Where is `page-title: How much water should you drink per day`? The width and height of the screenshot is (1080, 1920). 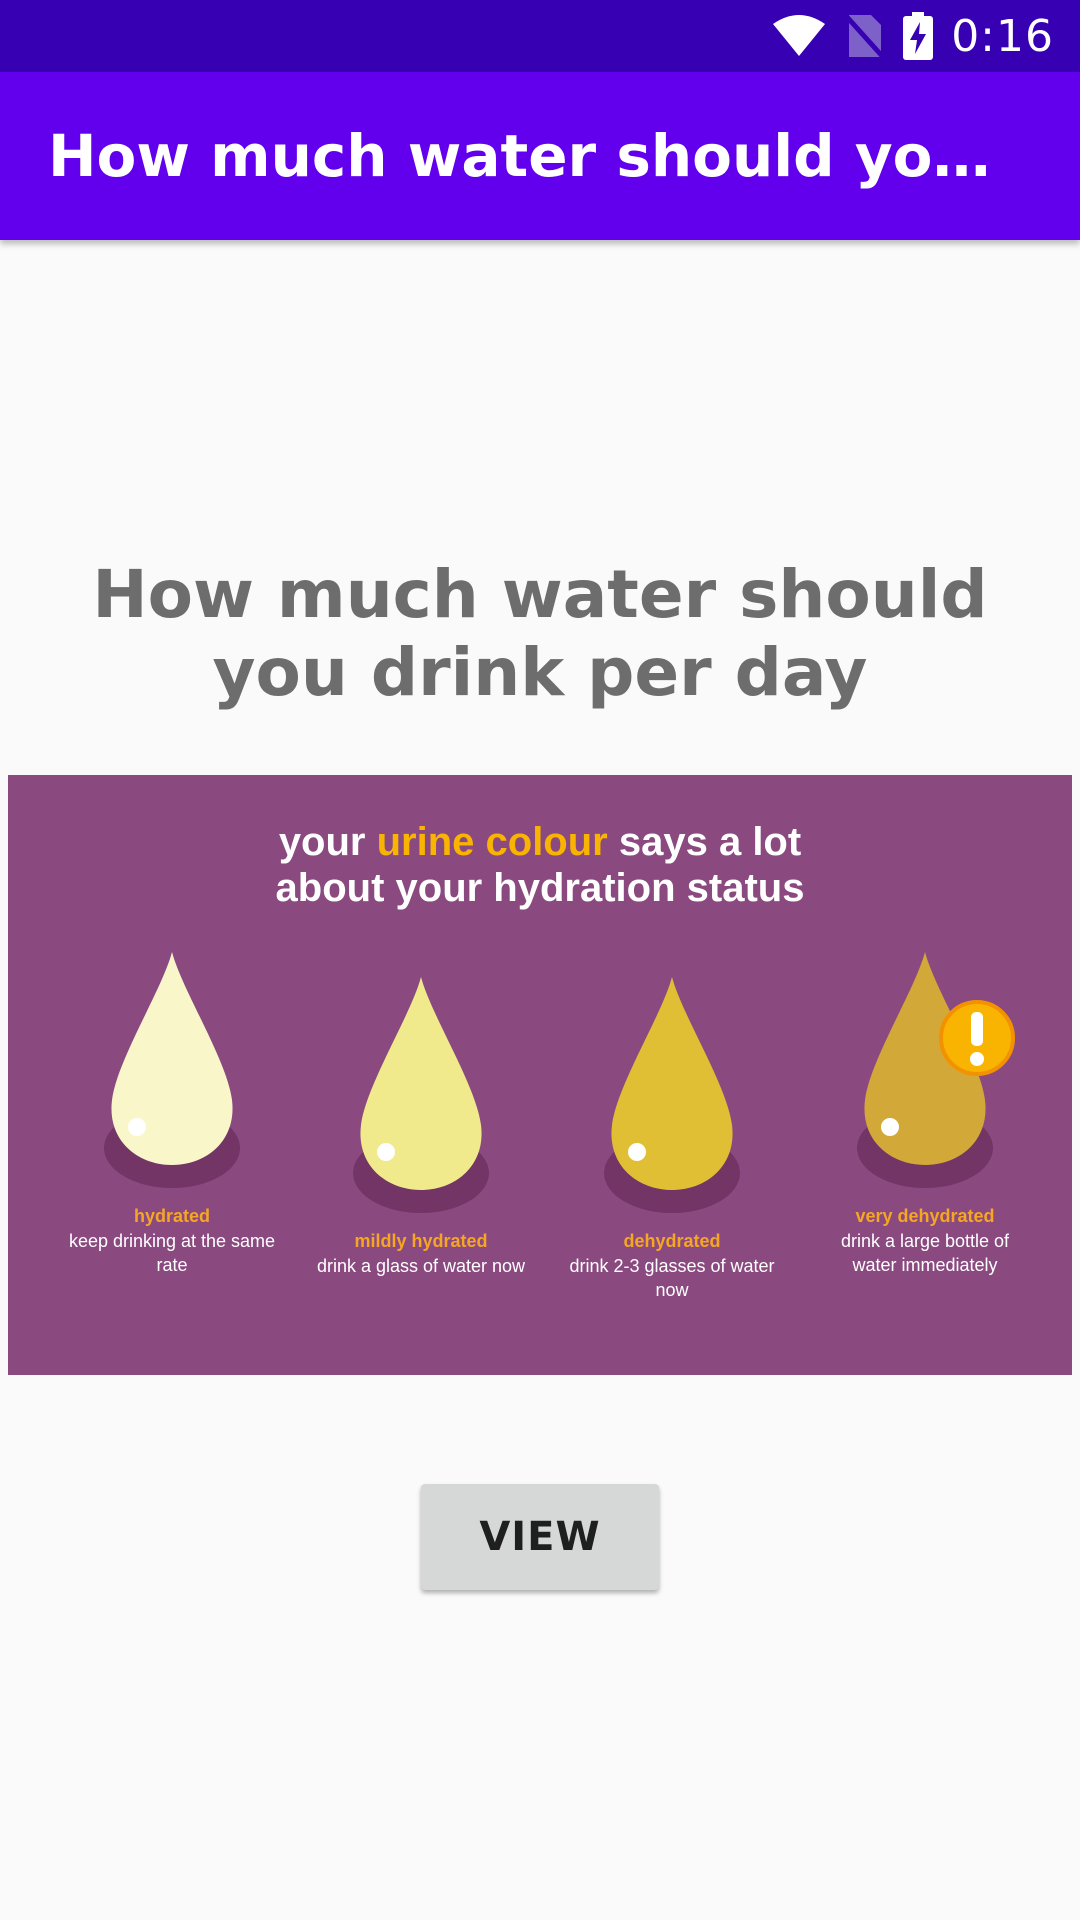
page-title: How much water should you drink per day is located at coordinates (540, 633).